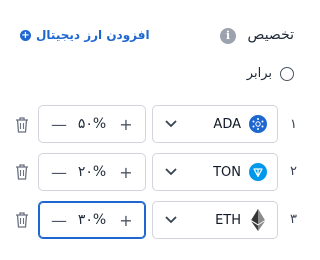 Image resolution: width=320 pixels, height=260 pixels. I want to click on equal-label: برابر, so click(259, 73).